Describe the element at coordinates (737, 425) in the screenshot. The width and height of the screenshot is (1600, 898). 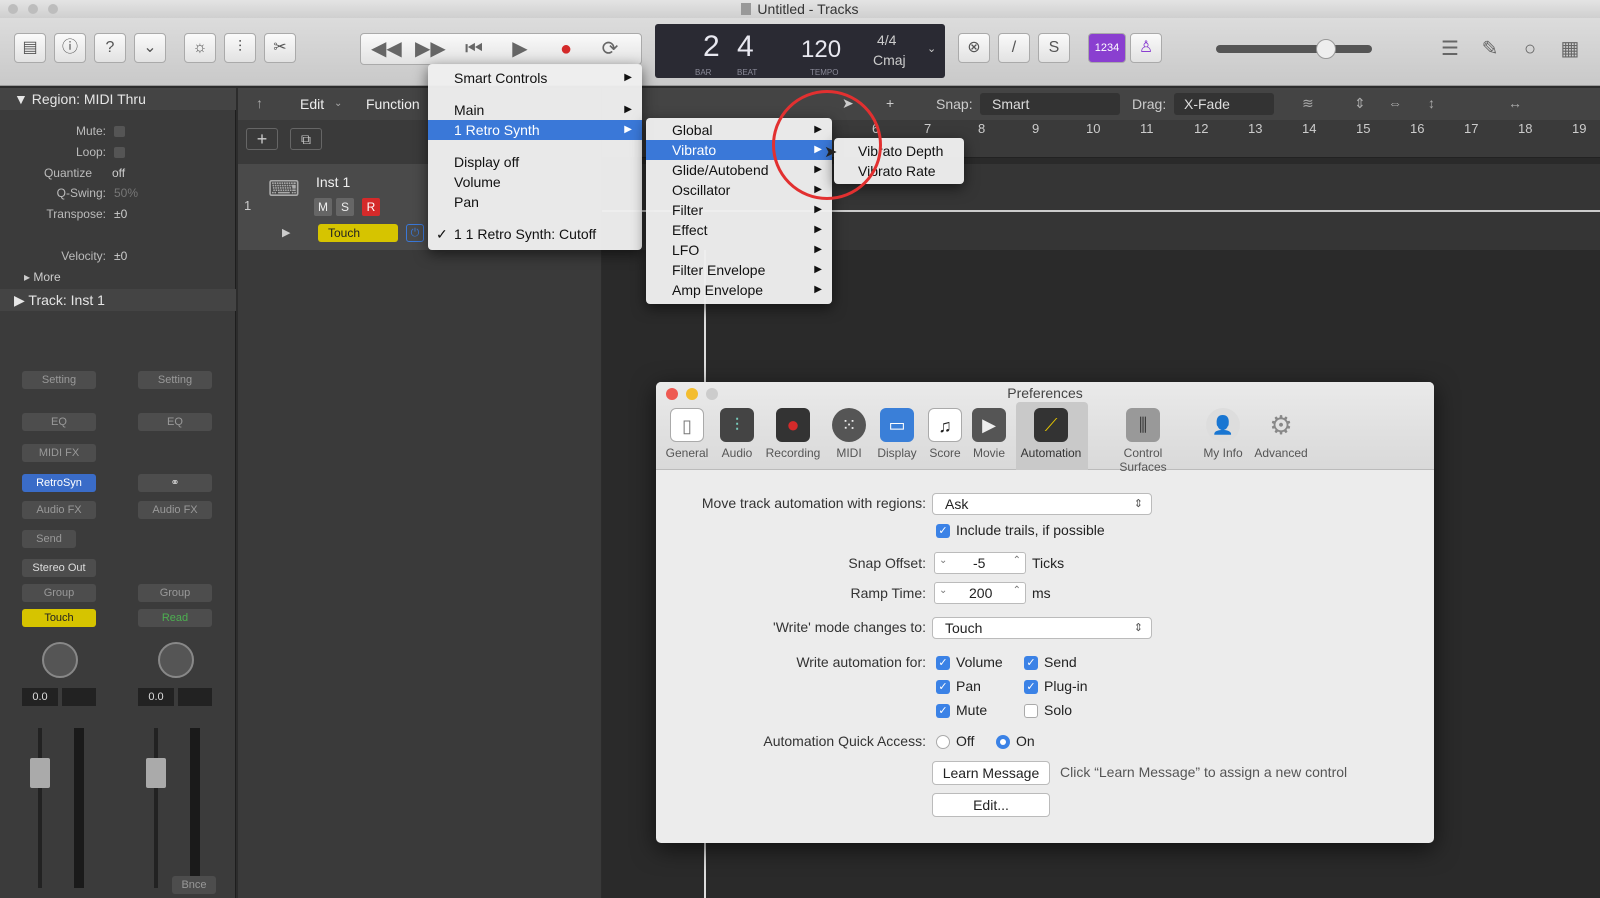
I see `audio-icon: ⫶` at that location.